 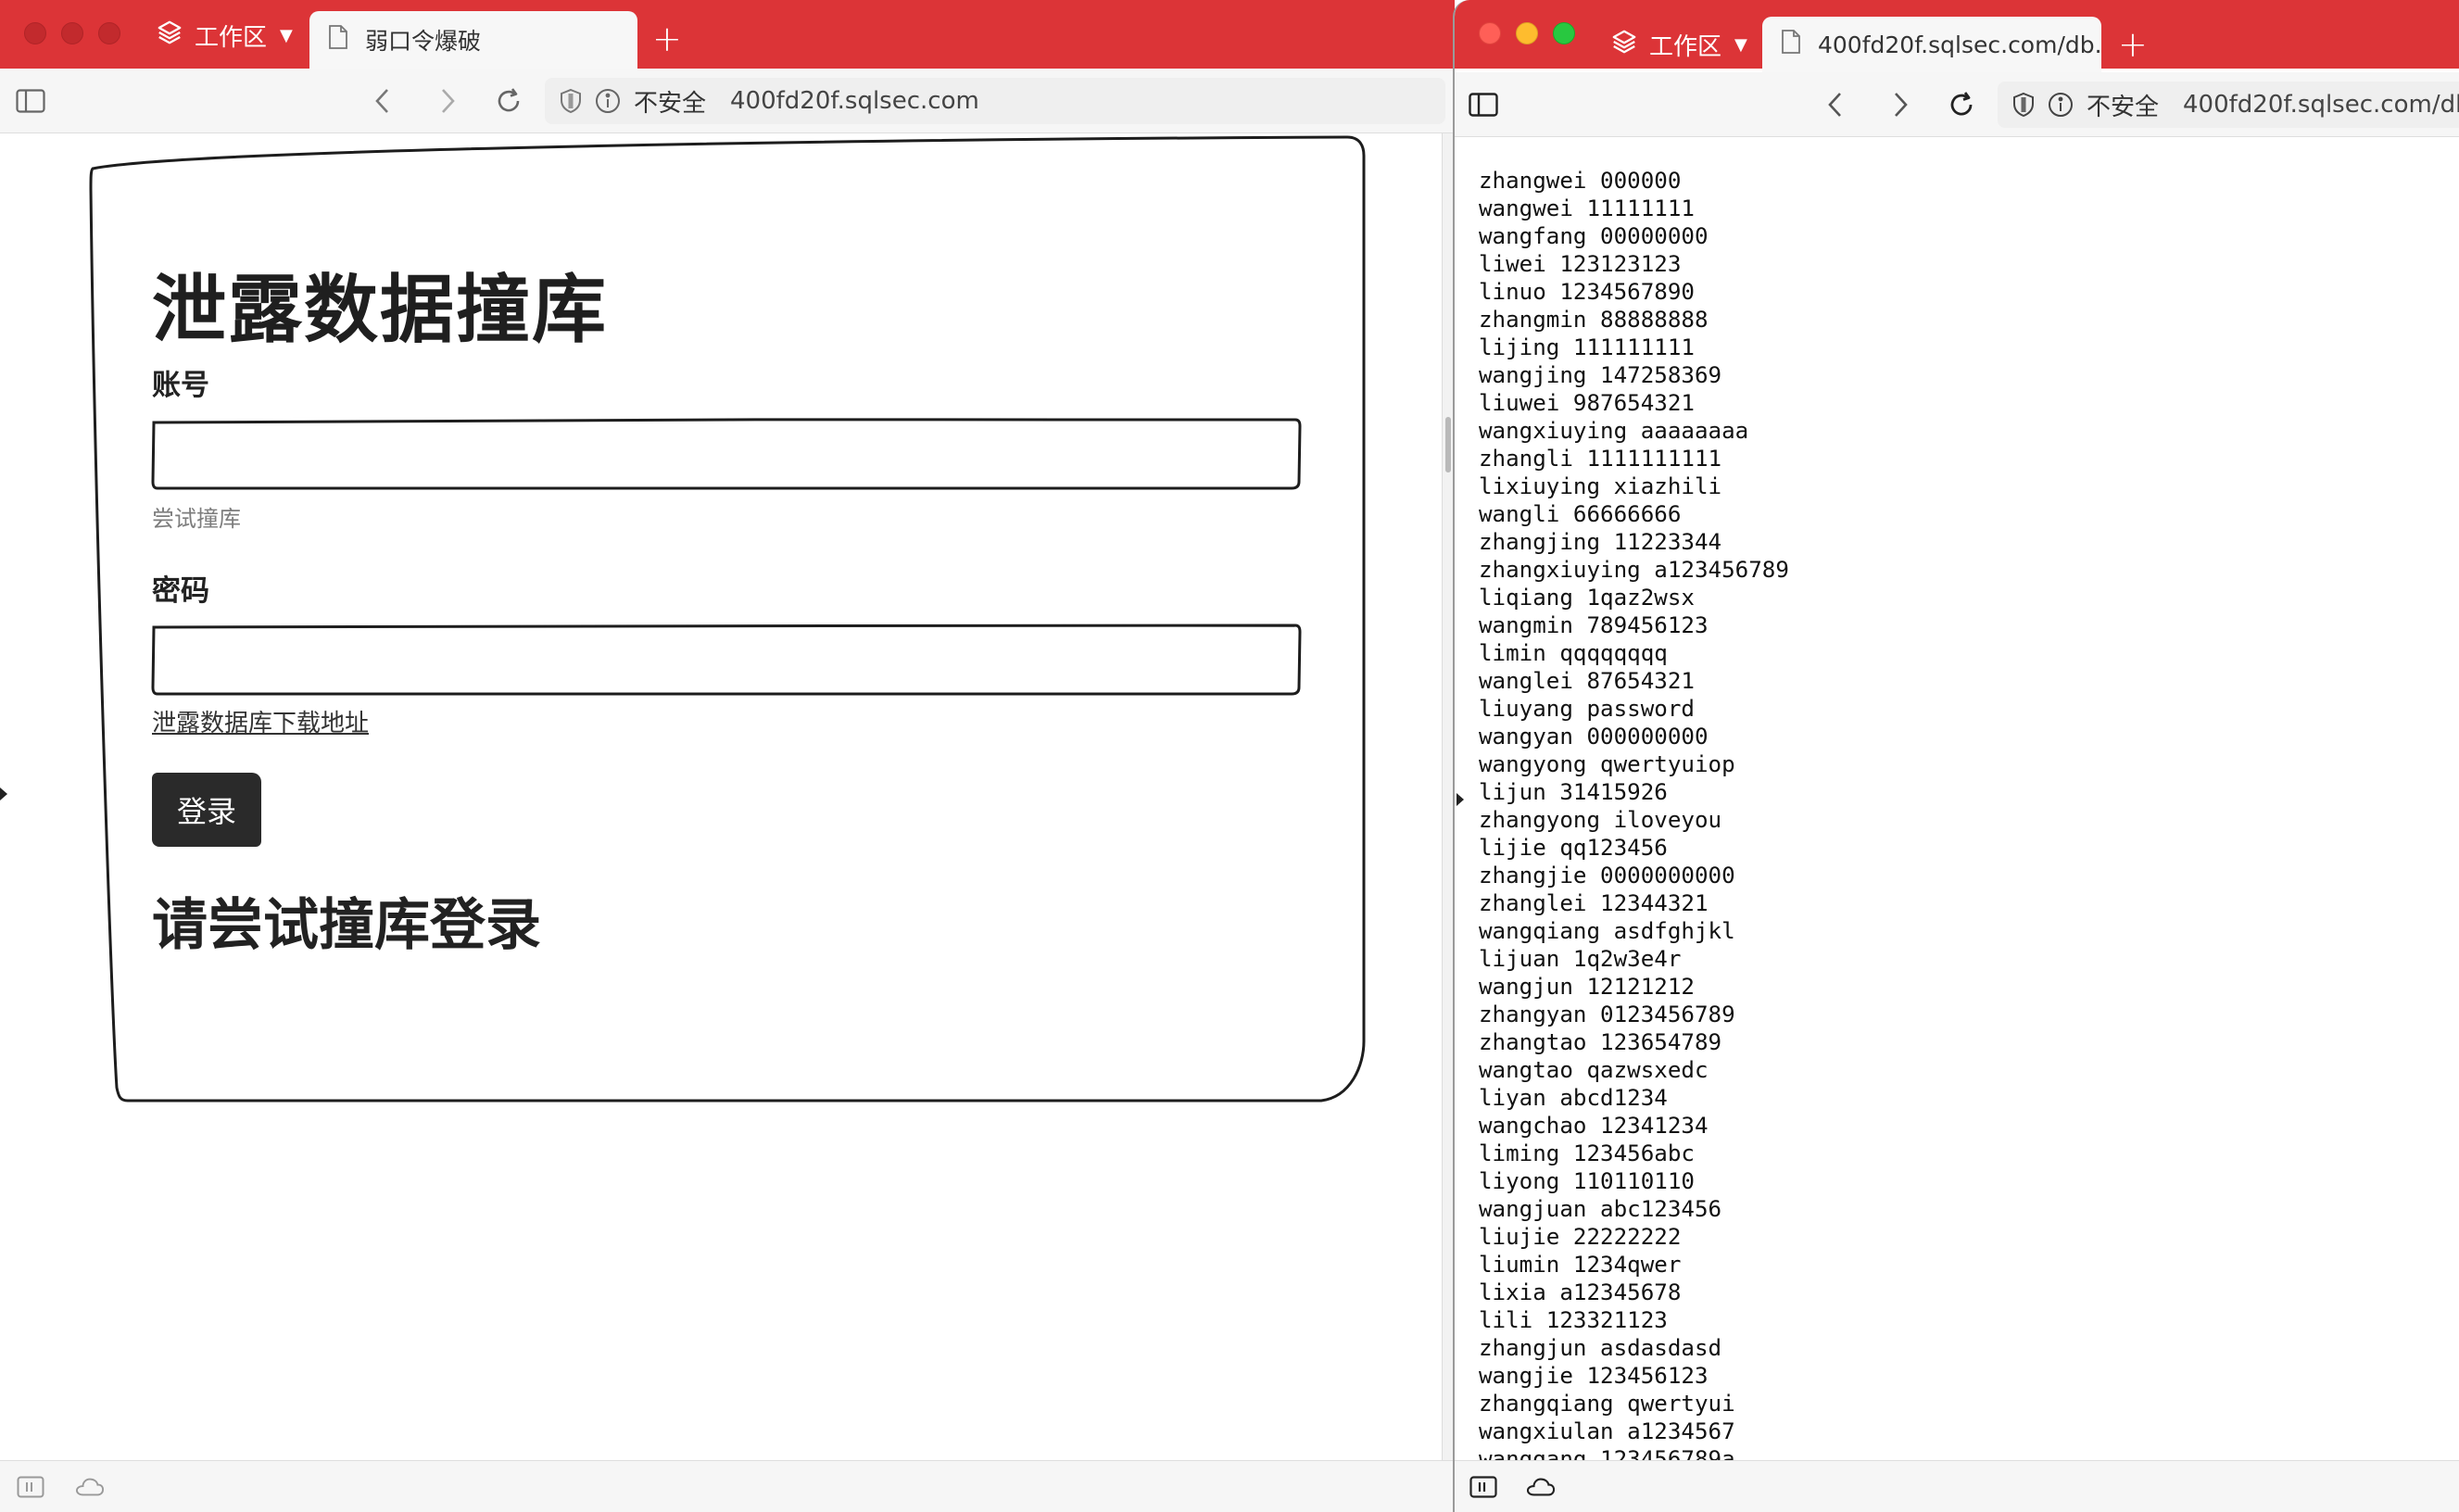 I want to click on credential-line: liyong 110110110, so click(x=1587, y=1181).